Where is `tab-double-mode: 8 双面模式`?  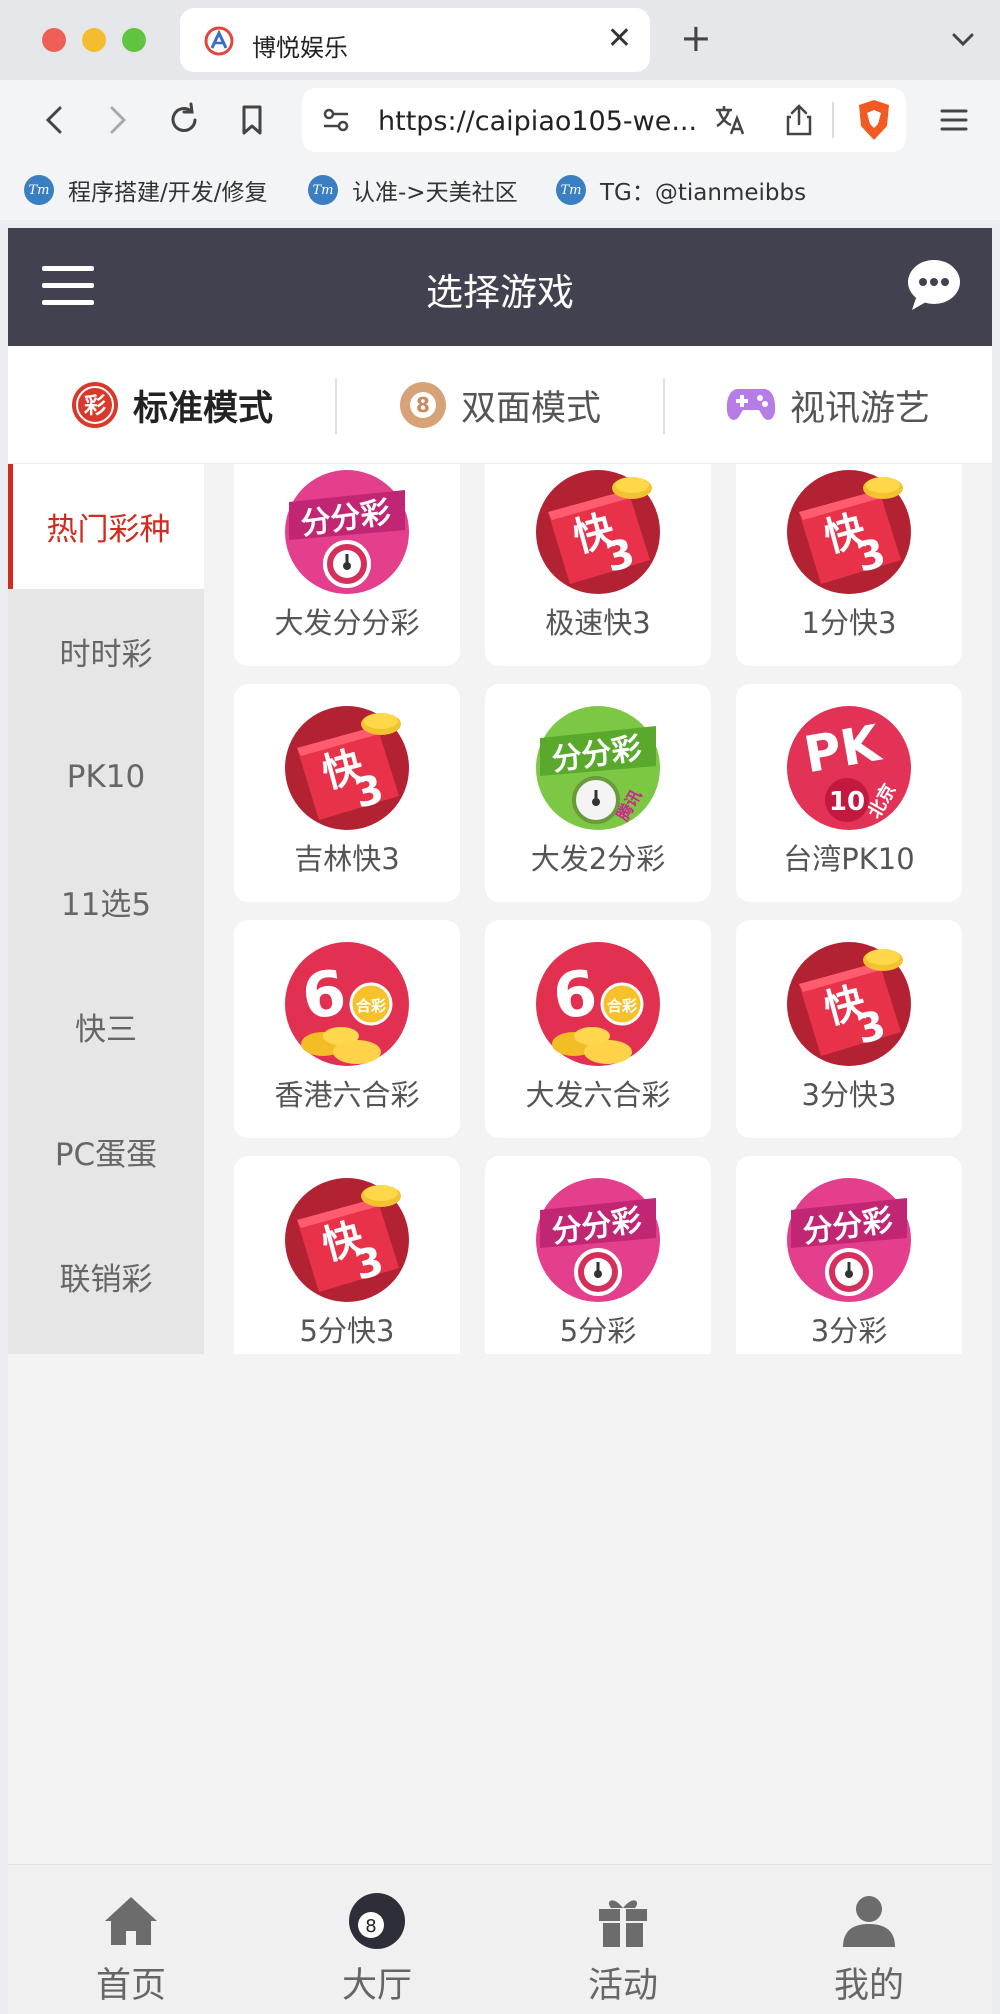 tab-double-mode: 8 双面模式 is located at coordinates (500, 405).